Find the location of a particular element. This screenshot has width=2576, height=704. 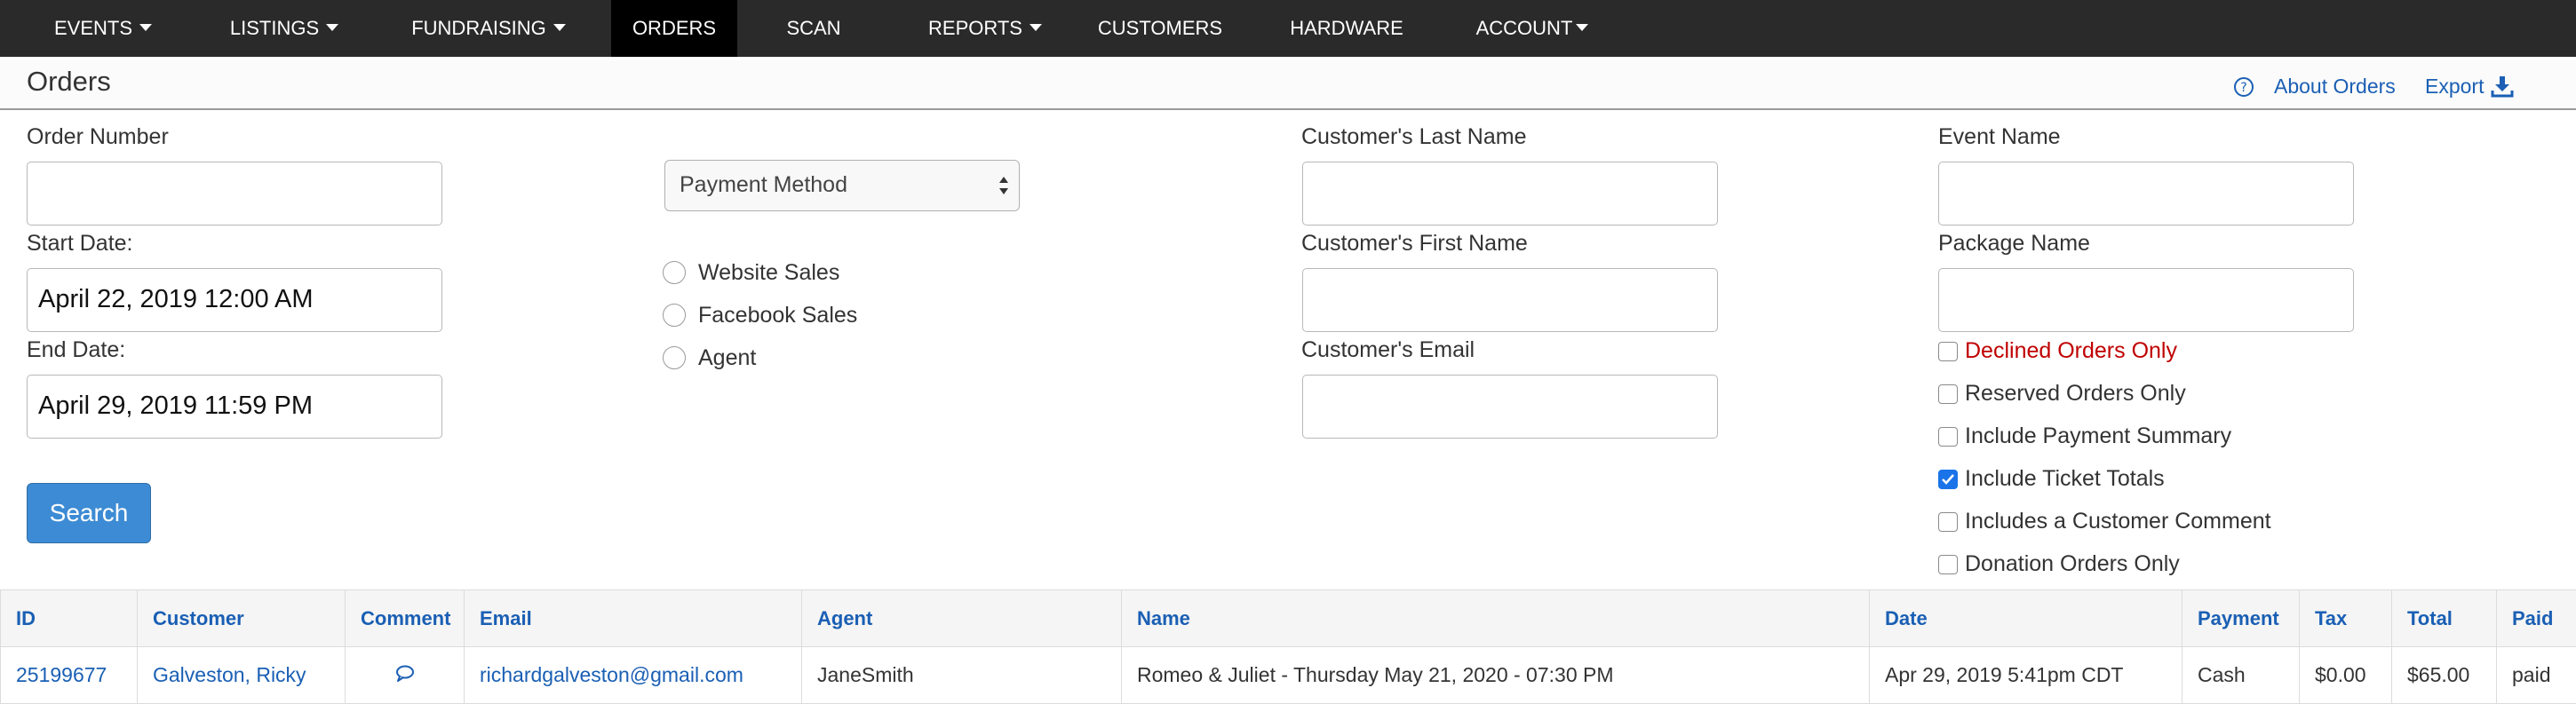

column-header-email: Email is located at coordinates (633, 618).